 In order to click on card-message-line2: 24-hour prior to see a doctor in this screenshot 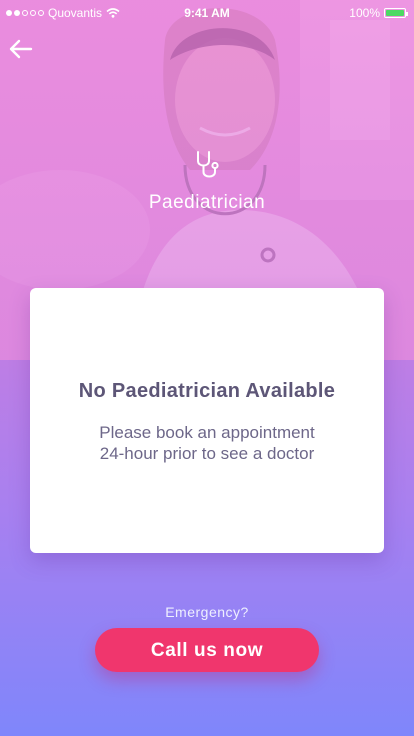, I will do `click(207, 453)`.